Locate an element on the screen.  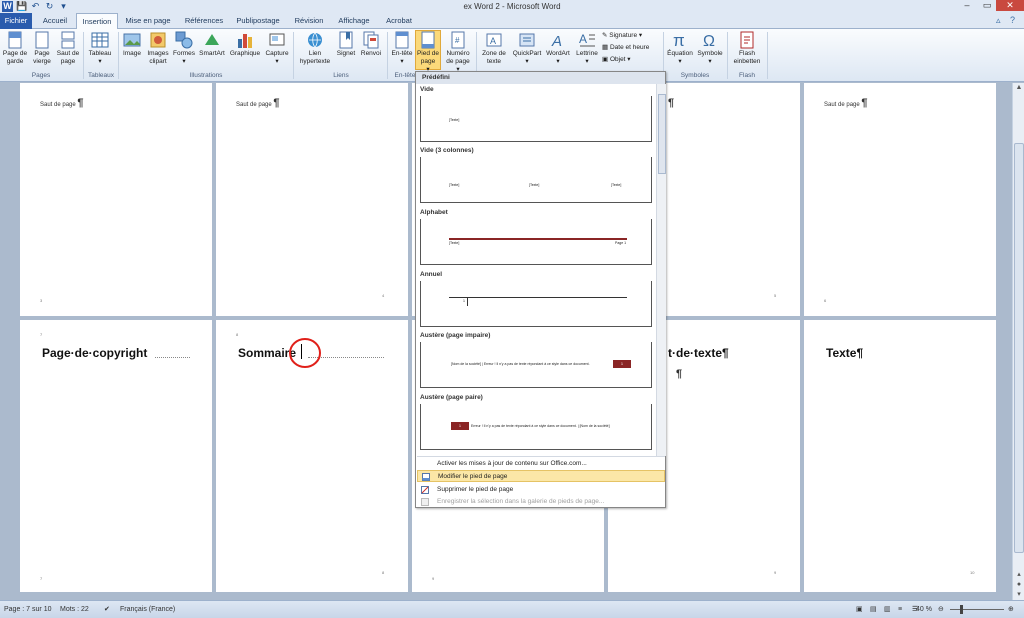
date-heure-button: ▦ Date et heure is located at coordinates (625, 48).